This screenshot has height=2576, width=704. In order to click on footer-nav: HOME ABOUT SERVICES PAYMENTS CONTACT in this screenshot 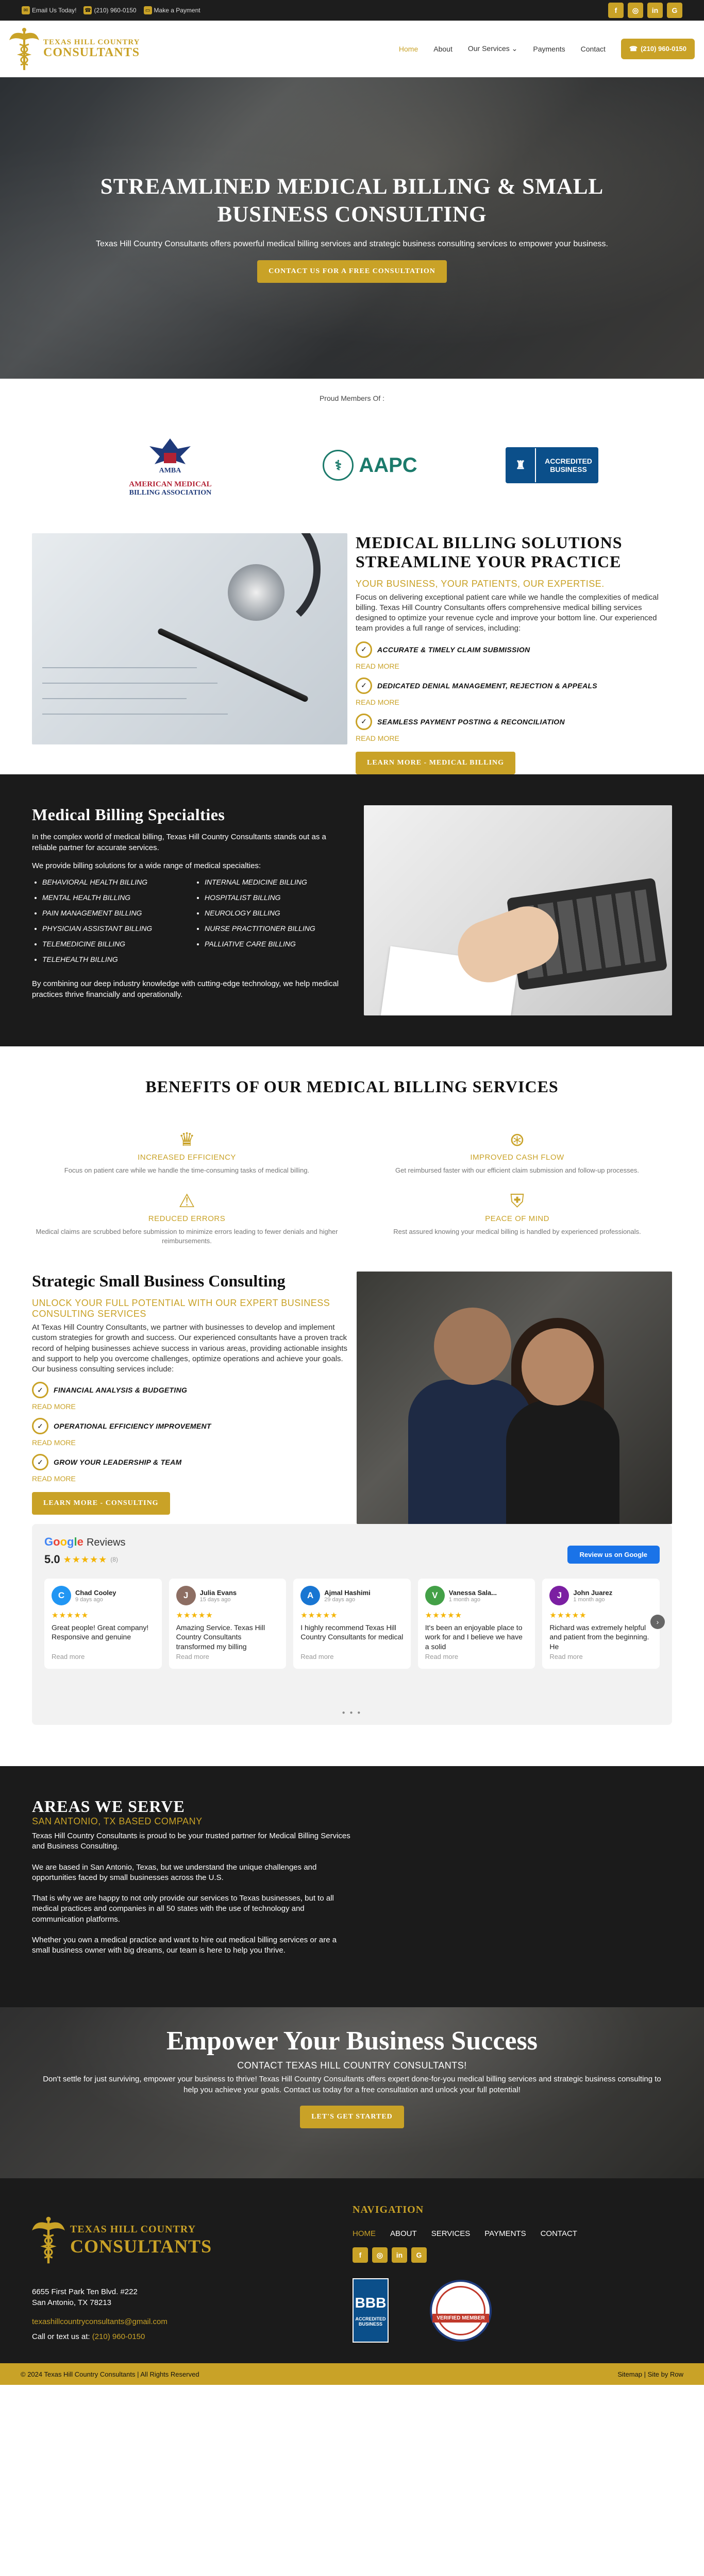, I will do `click(512, 2233)`.